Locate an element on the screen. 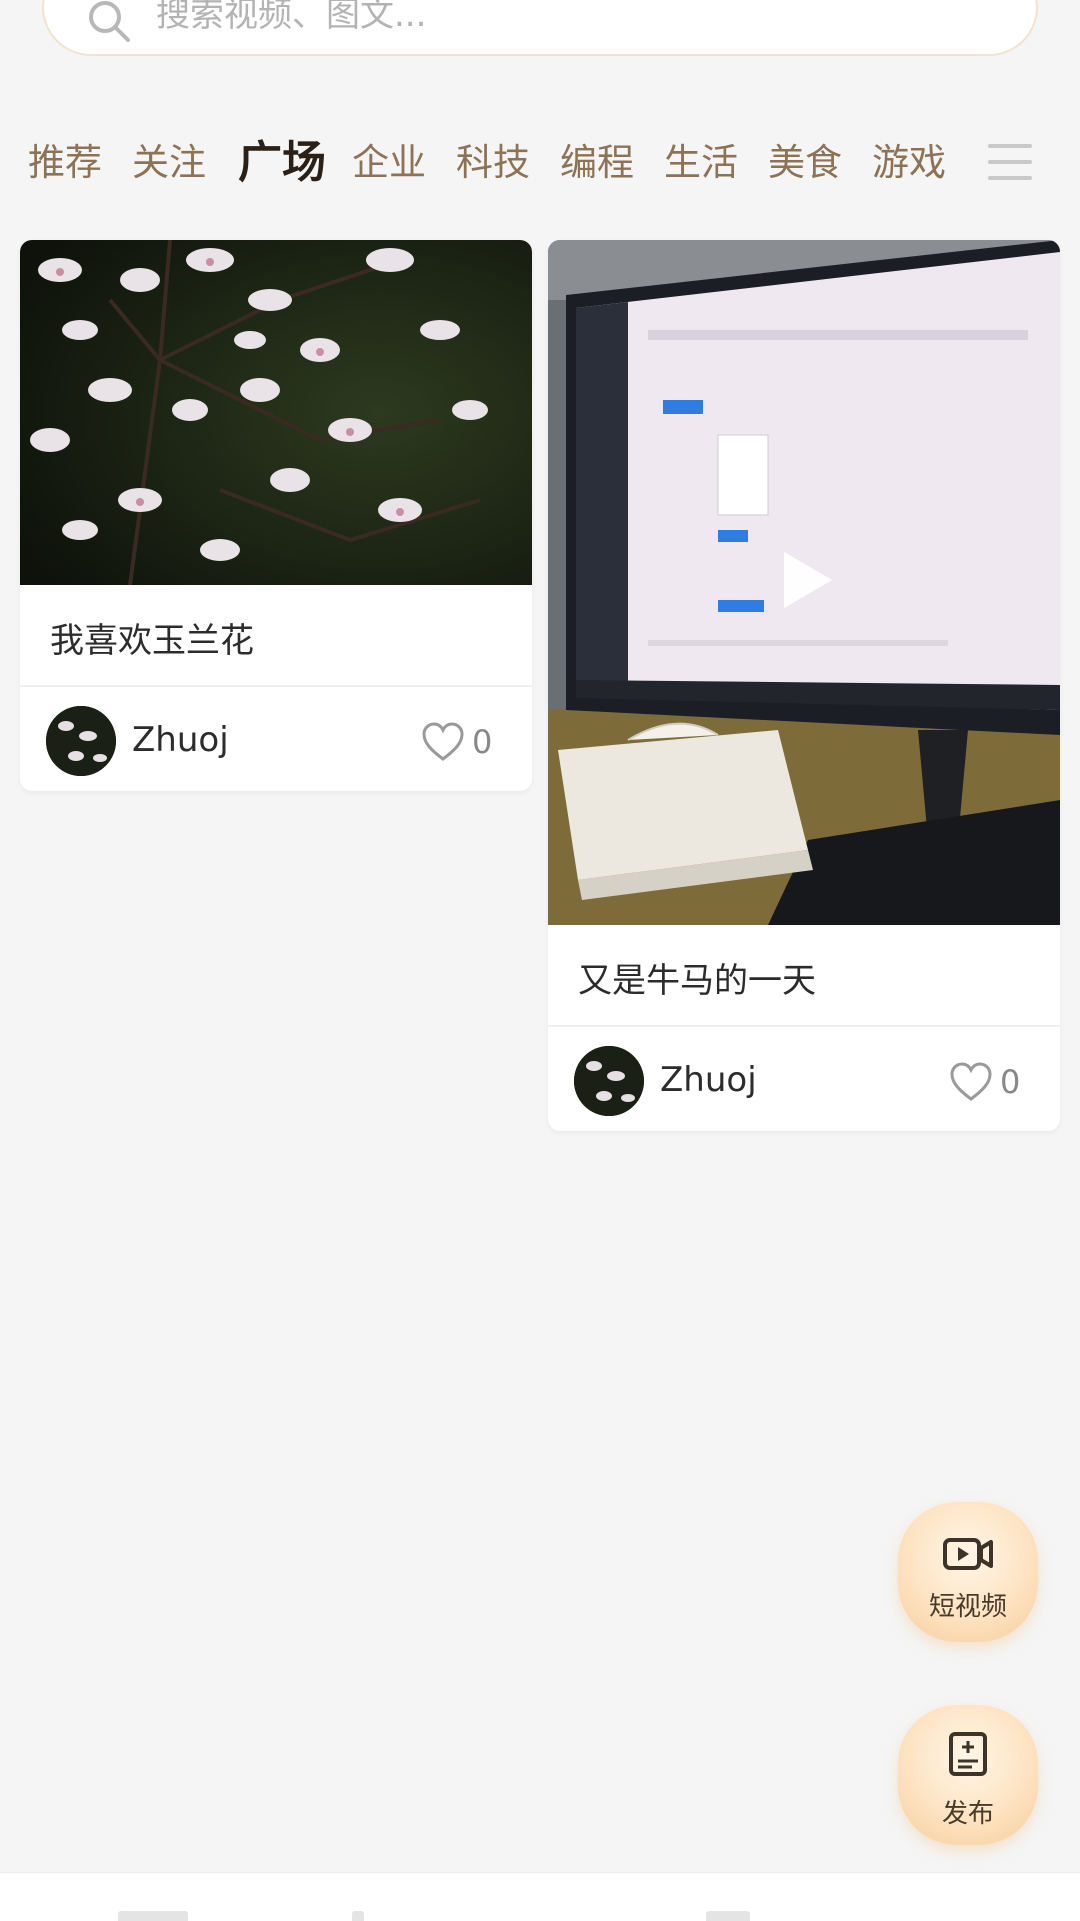 The height and width of the screenshot is (1921, 1080). tab-games: 游戏 is located at coordinates (909, 163).